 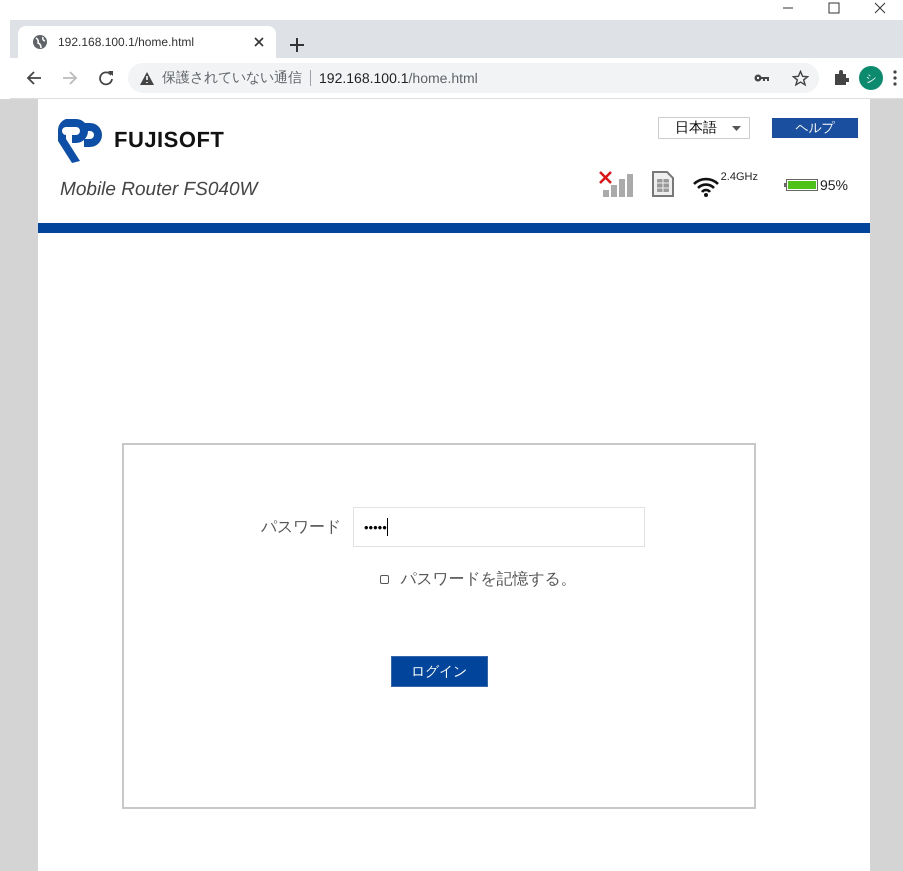 I want to click on address-bar: 保護されていない通信 192.168.100.1/home.html, so click(x=473, y=78).